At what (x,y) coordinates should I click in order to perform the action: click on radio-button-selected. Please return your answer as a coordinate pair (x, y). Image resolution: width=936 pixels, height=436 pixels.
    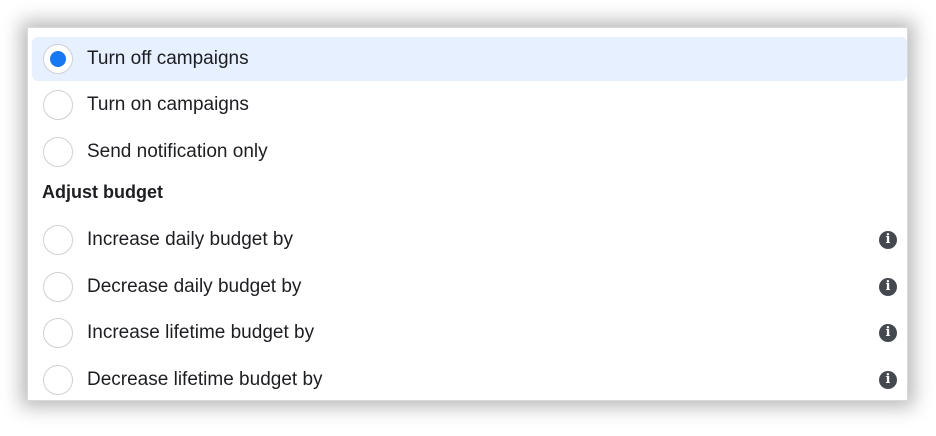
    Looking at the image, I should click on (58, 59).